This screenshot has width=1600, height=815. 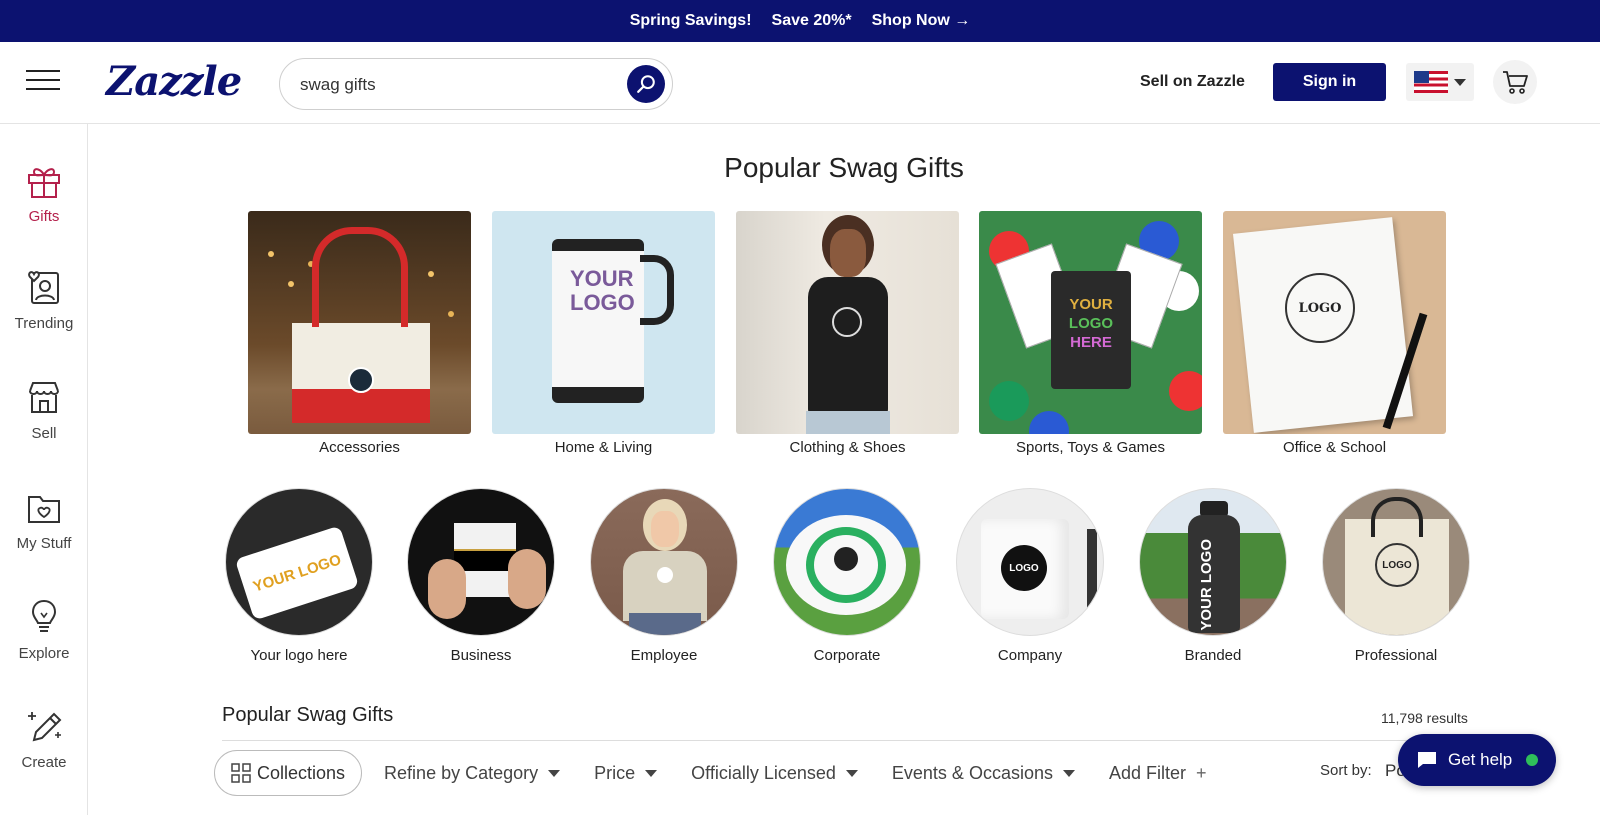 I want to click on circle-label: Professional, so click(x=1396, y=655).